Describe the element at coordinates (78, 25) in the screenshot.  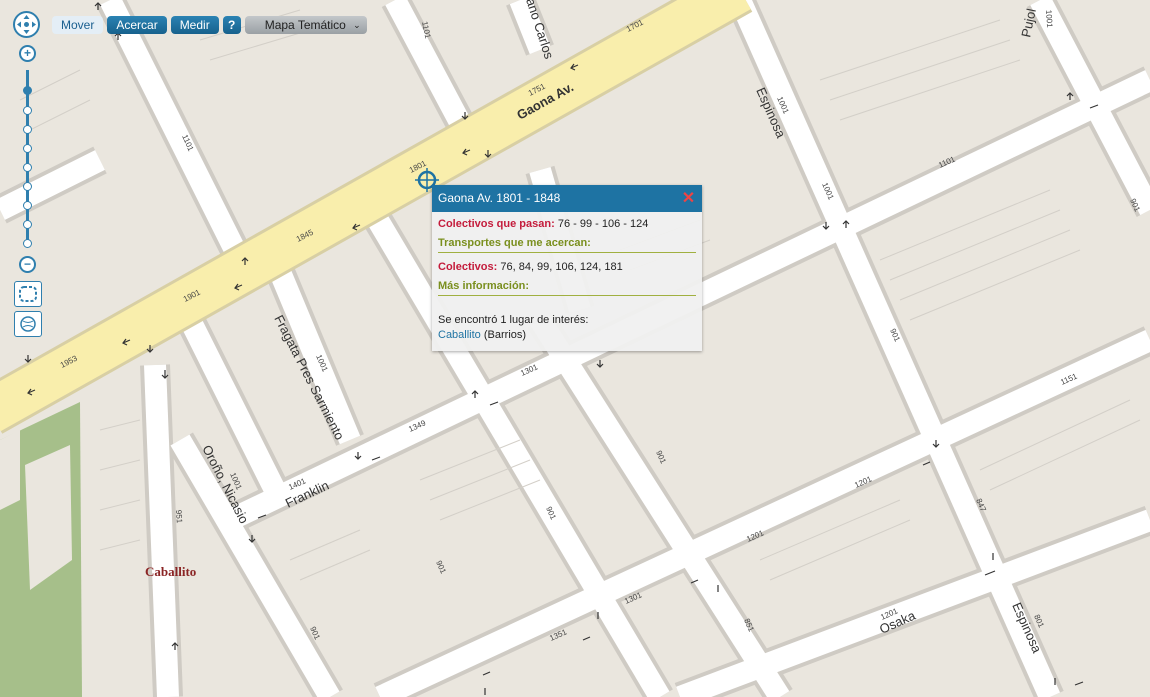
I see `move-button: Mover` at that location.